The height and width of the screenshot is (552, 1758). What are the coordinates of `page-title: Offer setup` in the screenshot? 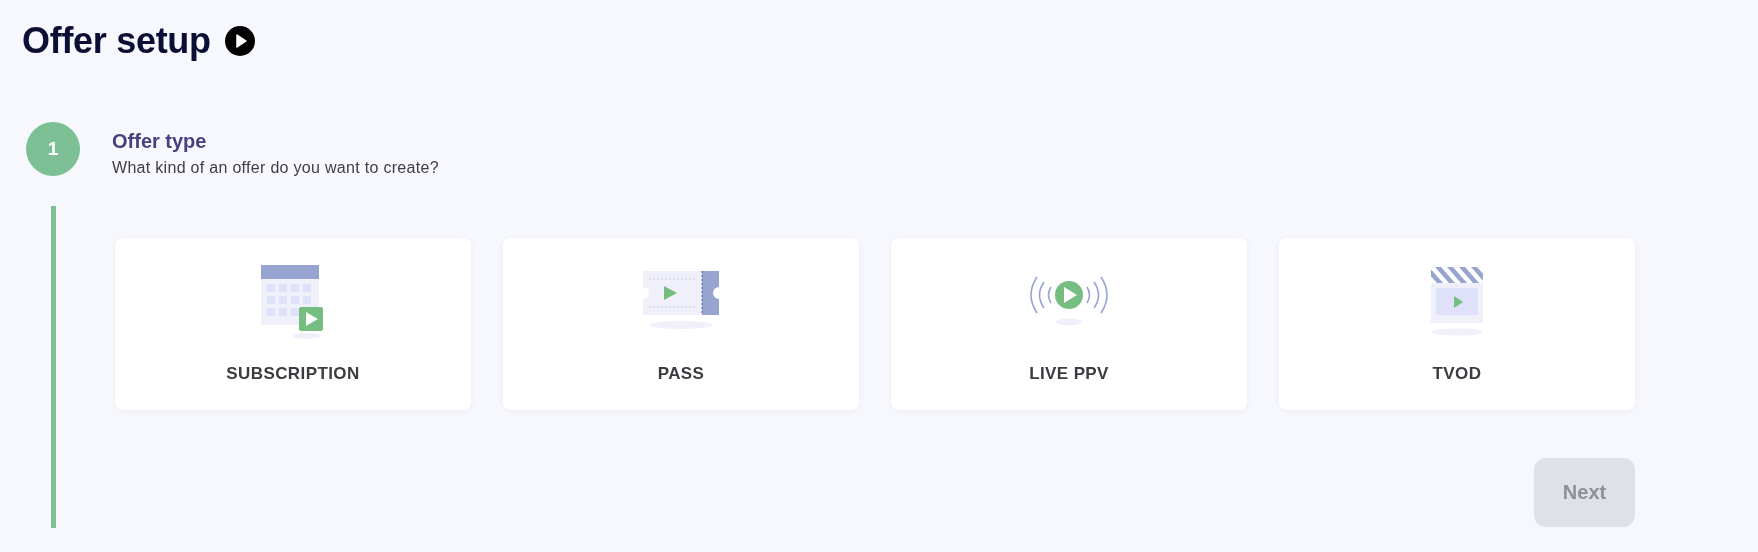 It's located at (116, 41).